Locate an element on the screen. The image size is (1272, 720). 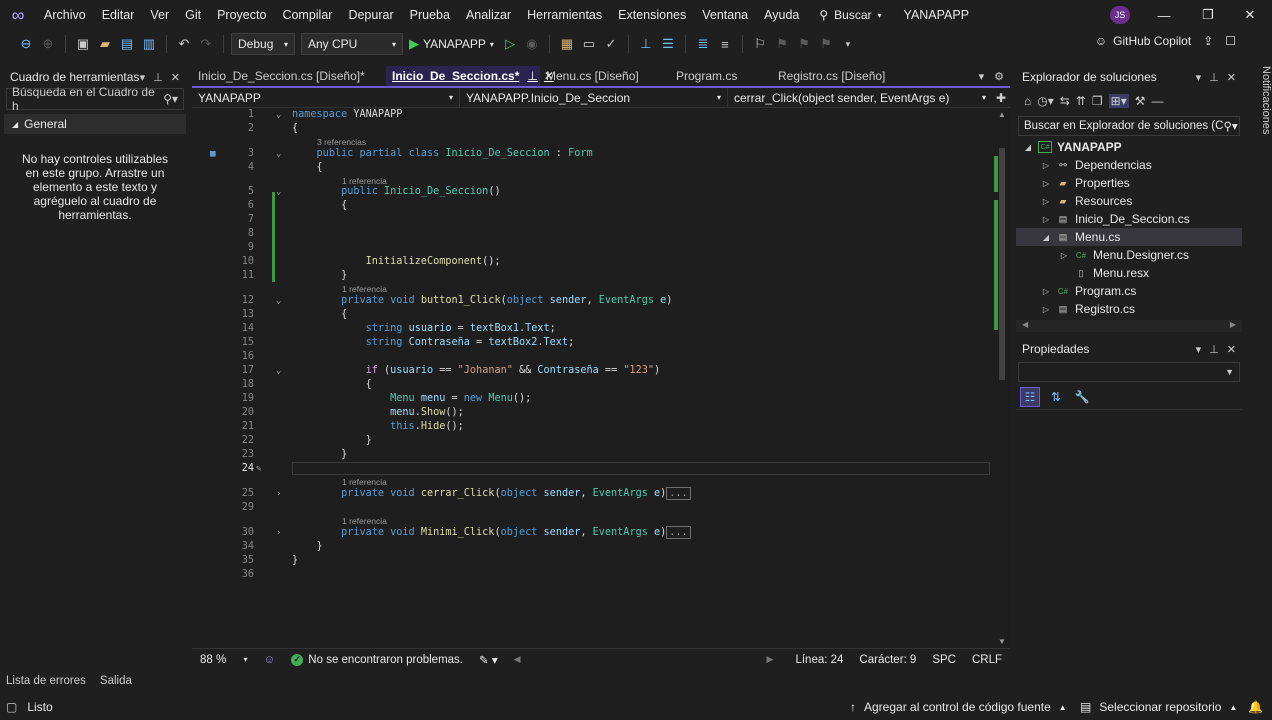
restore-button: ❐ is located at coordinates (1208, 15).